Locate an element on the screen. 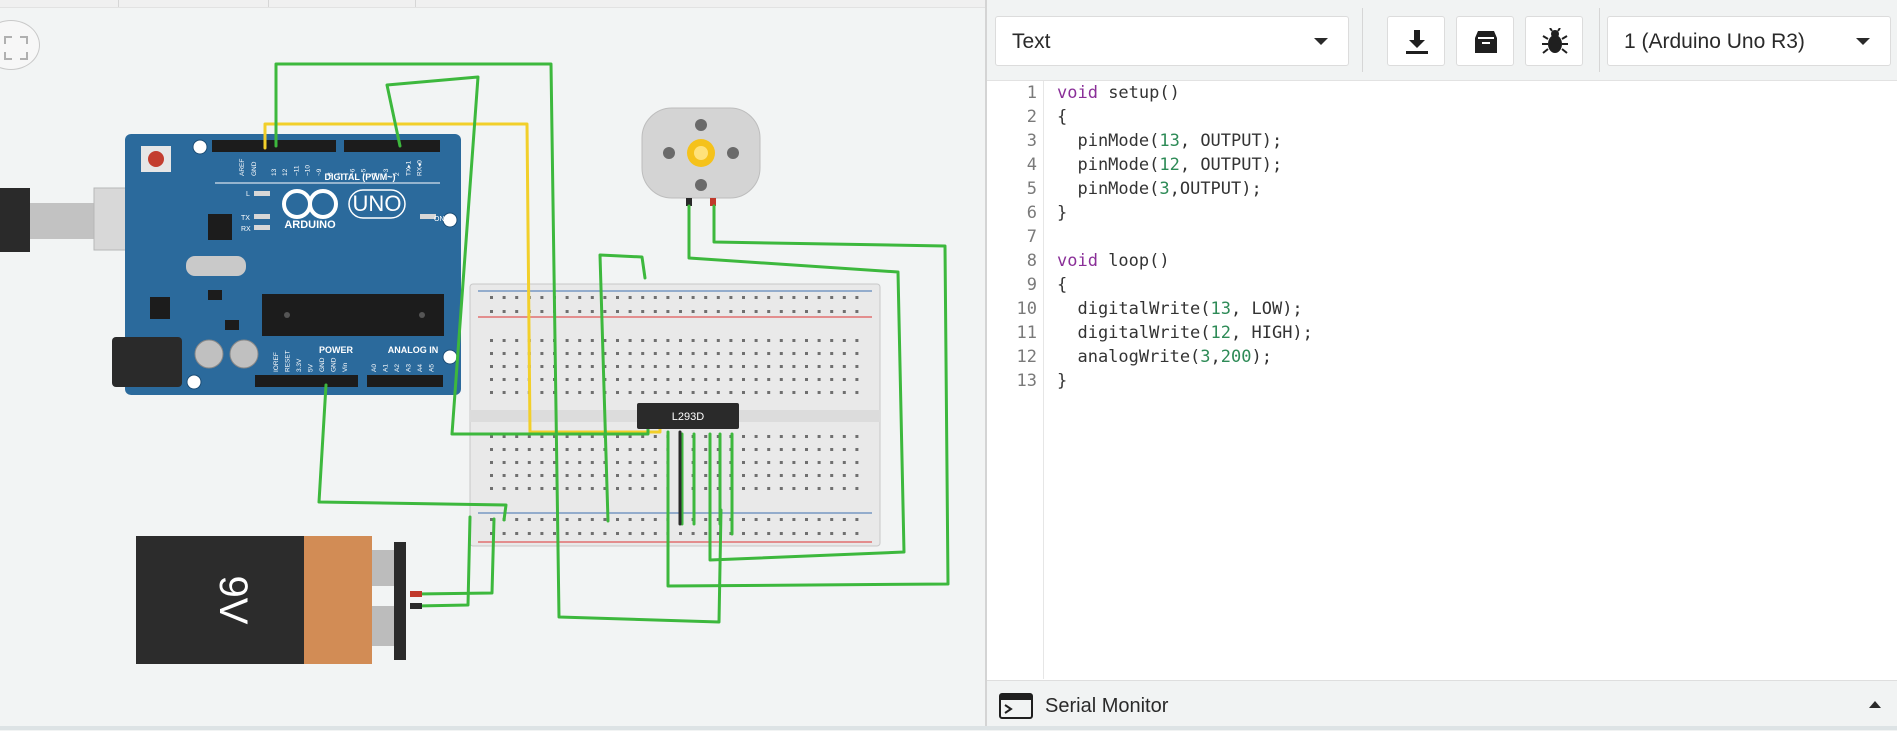  serial-monitor-bar: Serial Monitor is located at coordinates (1442, 705).